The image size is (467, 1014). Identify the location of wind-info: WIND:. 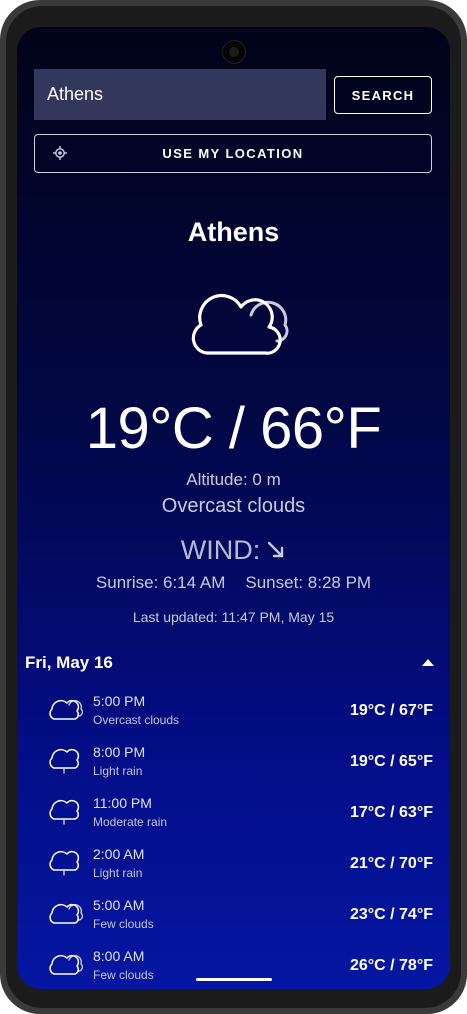
(233, 550).